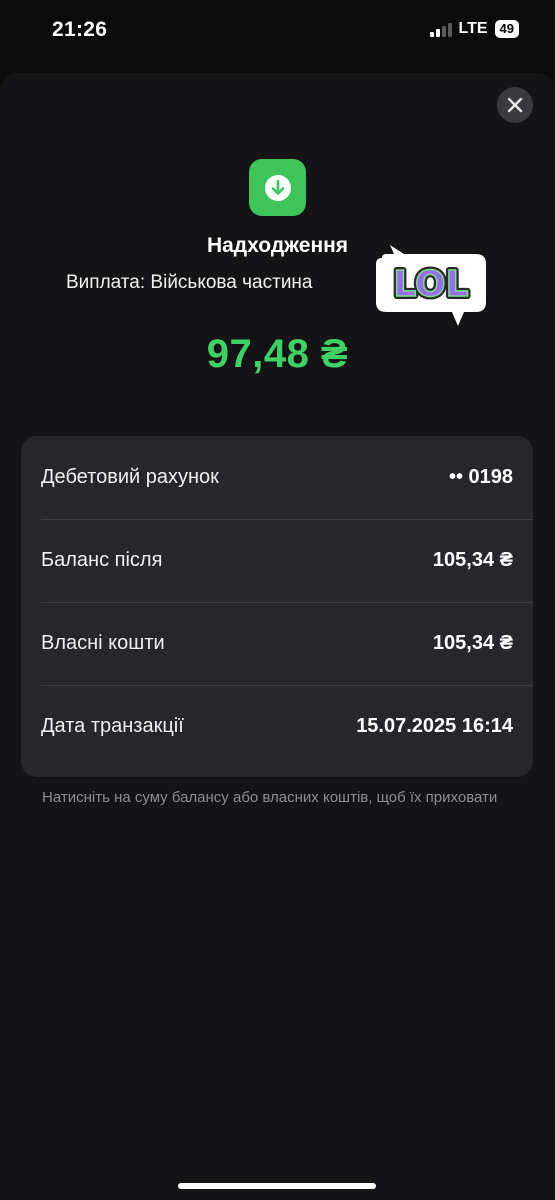 The height and width of the screenshot is (1200, 555). What do you see at coordinates (480, 477) in the screenshot?
I see `detail-value: •• 0198` at bounding box center [480, 477].